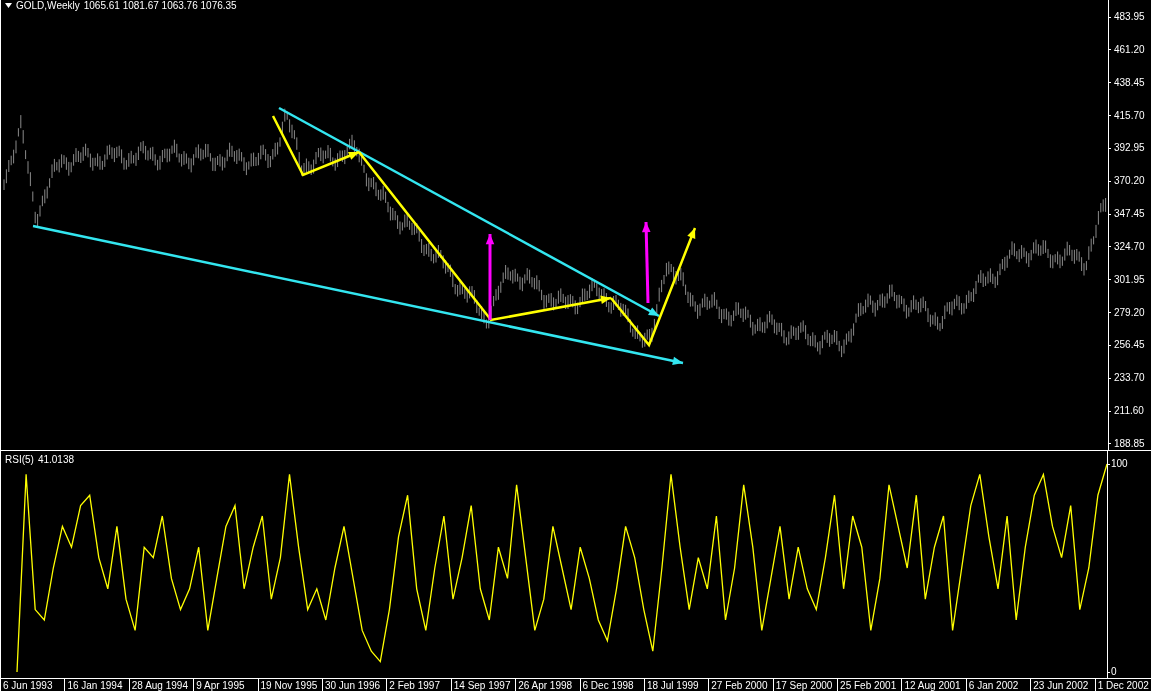  Describe the element at coordinates (1119, 464) in the screenshot. I see `rsi-axis-label: 100` at that location.